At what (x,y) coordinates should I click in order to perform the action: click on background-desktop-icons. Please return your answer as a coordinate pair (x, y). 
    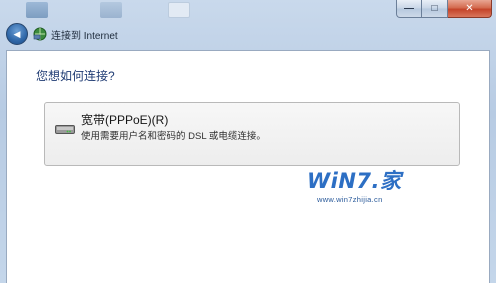
    Looking at the image, I should click on (120, 10).